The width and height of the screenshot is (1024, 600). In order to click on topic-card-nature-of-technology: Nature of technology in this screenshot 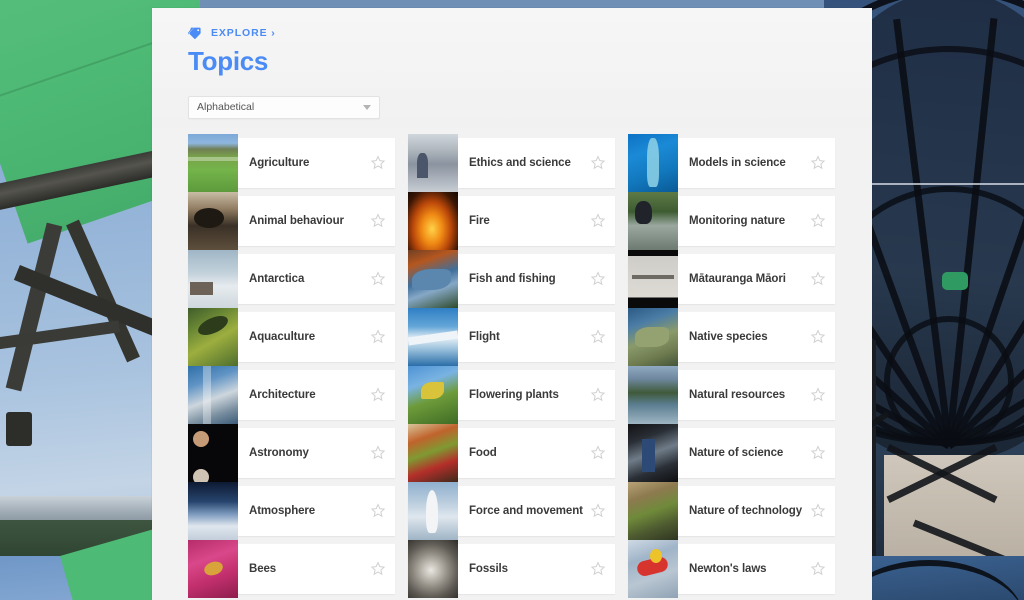, I will do `click(731, 510)`.